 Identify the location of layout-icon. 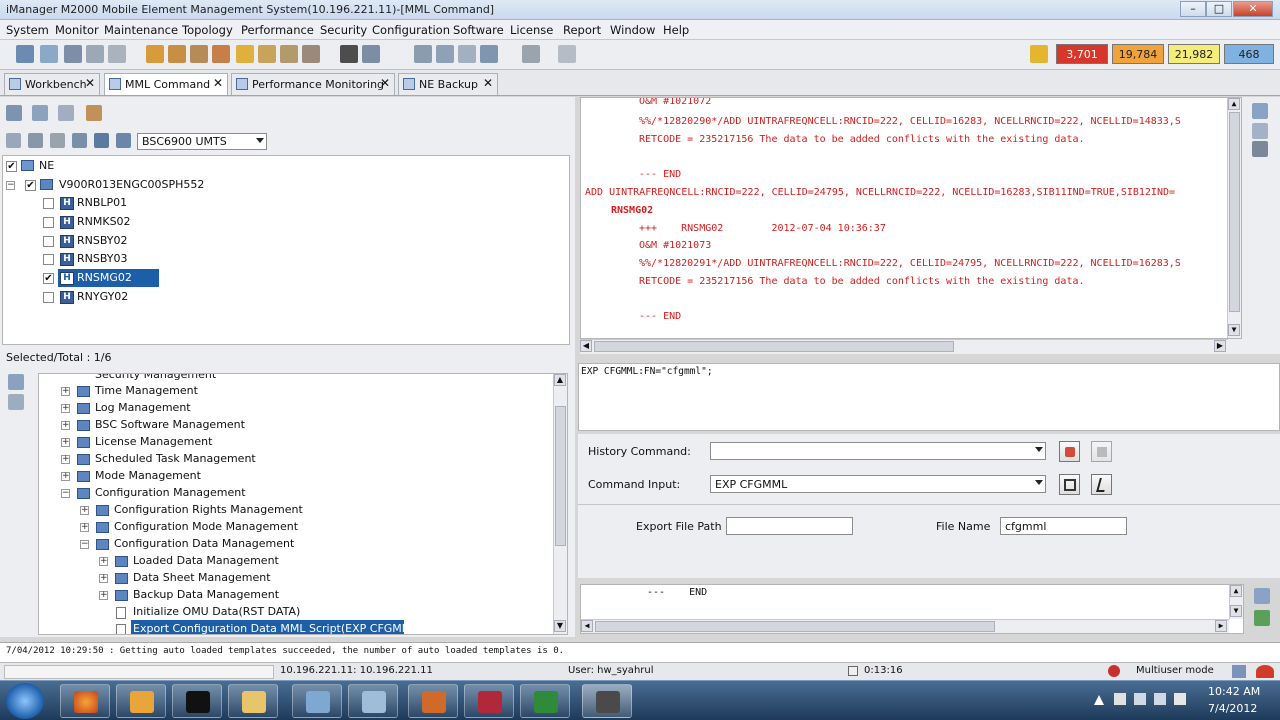
(14, 113).